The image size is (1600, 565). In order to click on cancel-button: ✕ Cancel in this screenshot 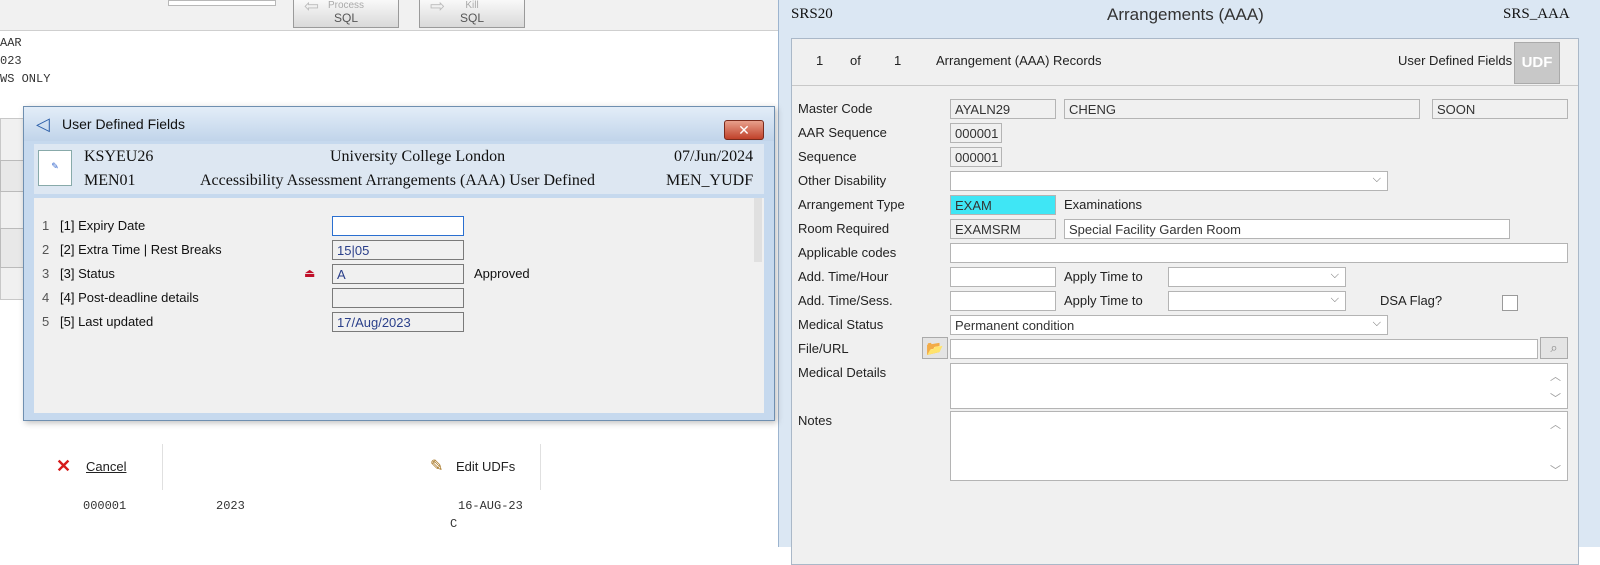, I will do `click(102, 467)`.